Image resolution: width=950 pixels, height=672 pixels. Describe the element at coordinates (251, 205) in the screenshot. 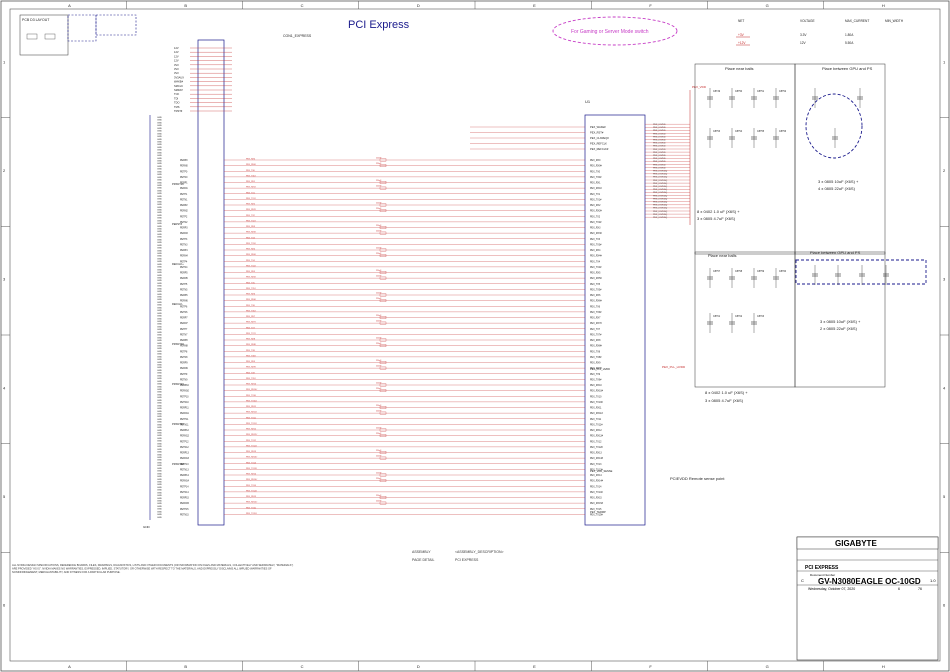

I see `lane-net-label: PEX_RX2` at that location.